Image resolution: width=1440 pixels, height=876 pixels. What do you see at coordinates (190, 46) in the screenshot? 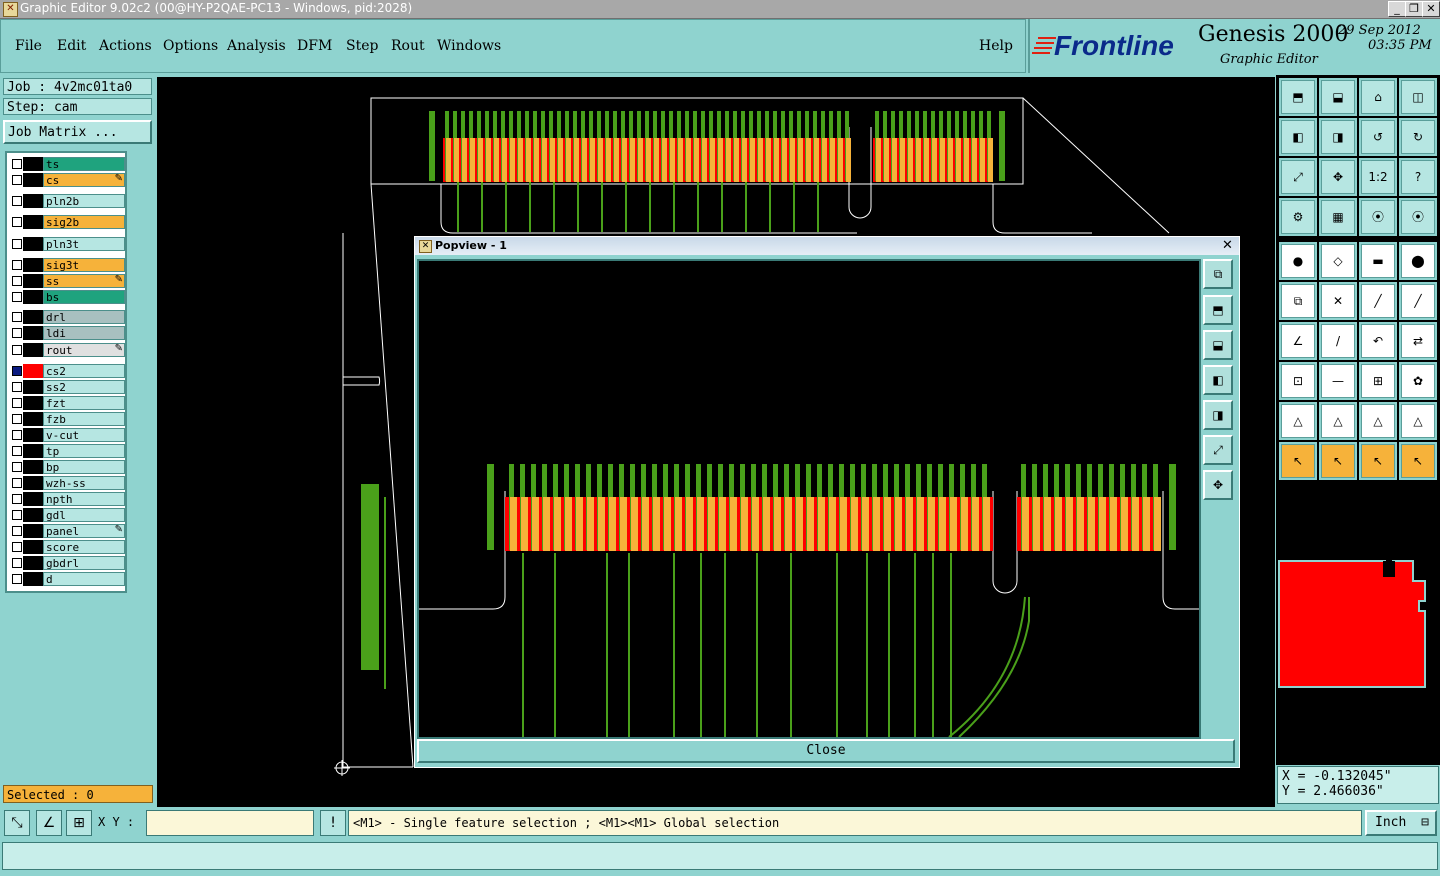
I see `menu-options: Options` at bounding box center [190, 46].